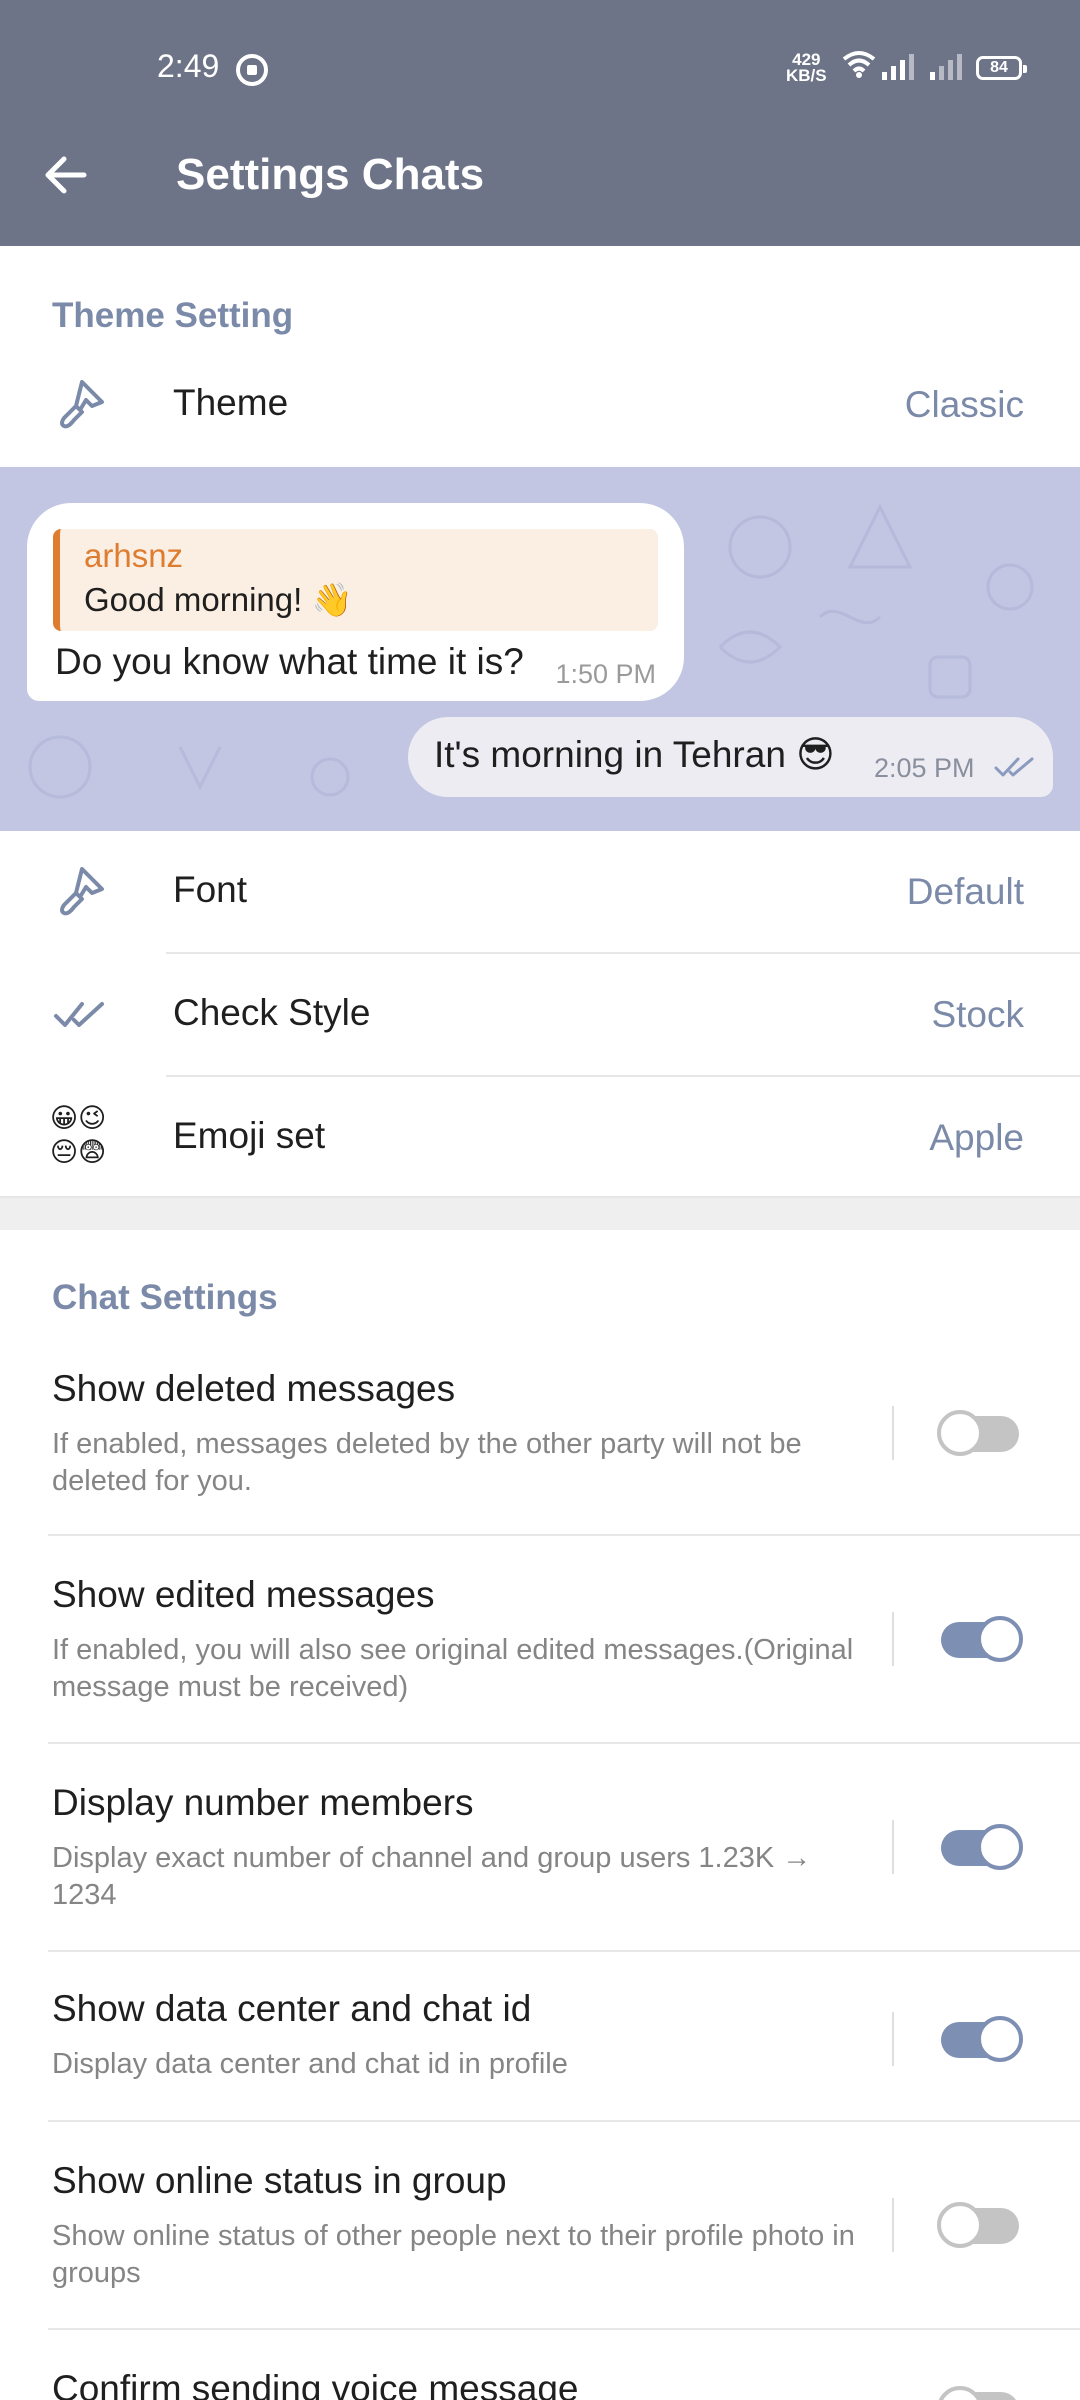 Image resolution: width=1080 pixels, height=2400 pixels. I want to click on setting-title: Show online status in group, so click(279, 2180).